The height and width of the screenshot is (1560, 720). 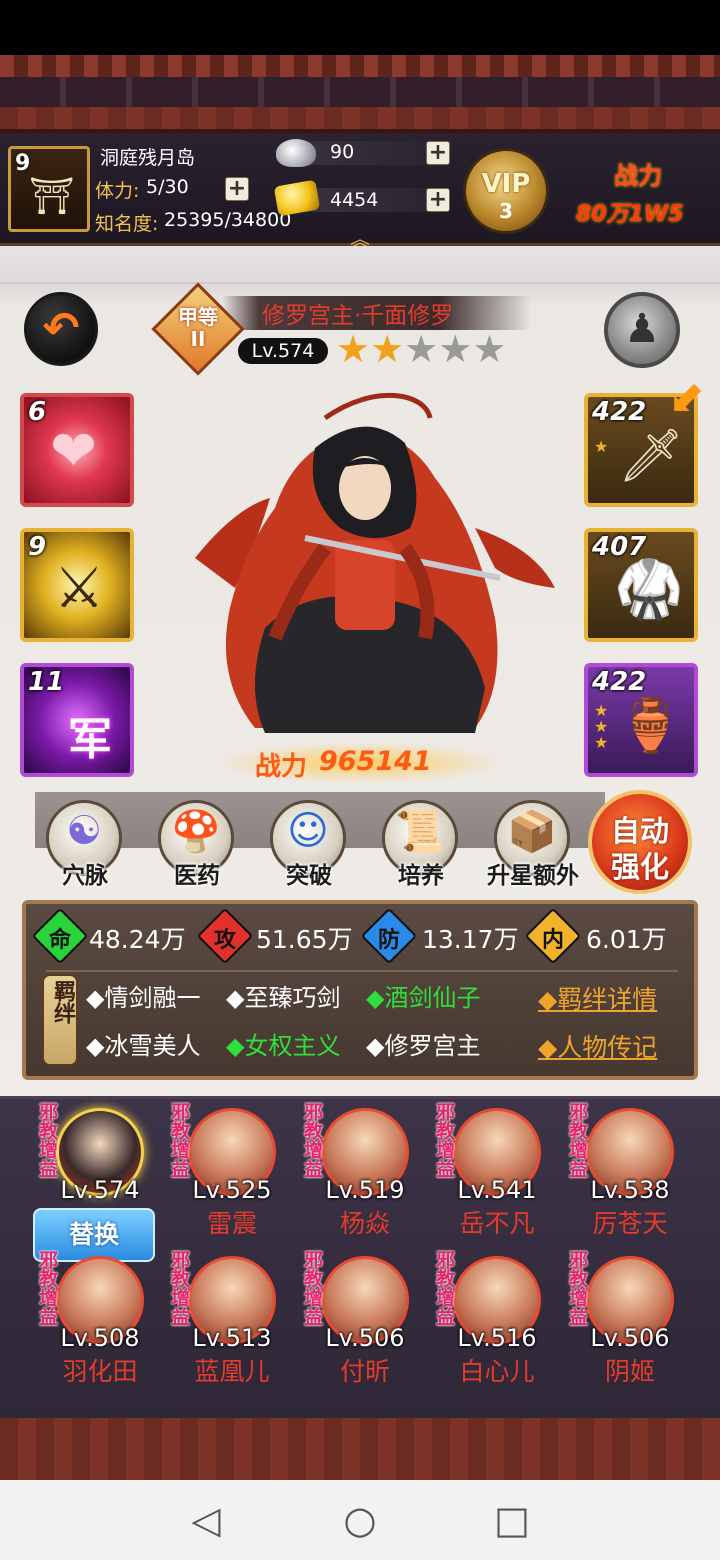 What do you see at coordinates (143, 1046) in the screenshot?
I see `bond-item: ◆冰雪美人` at bounding box center [143, 1046].